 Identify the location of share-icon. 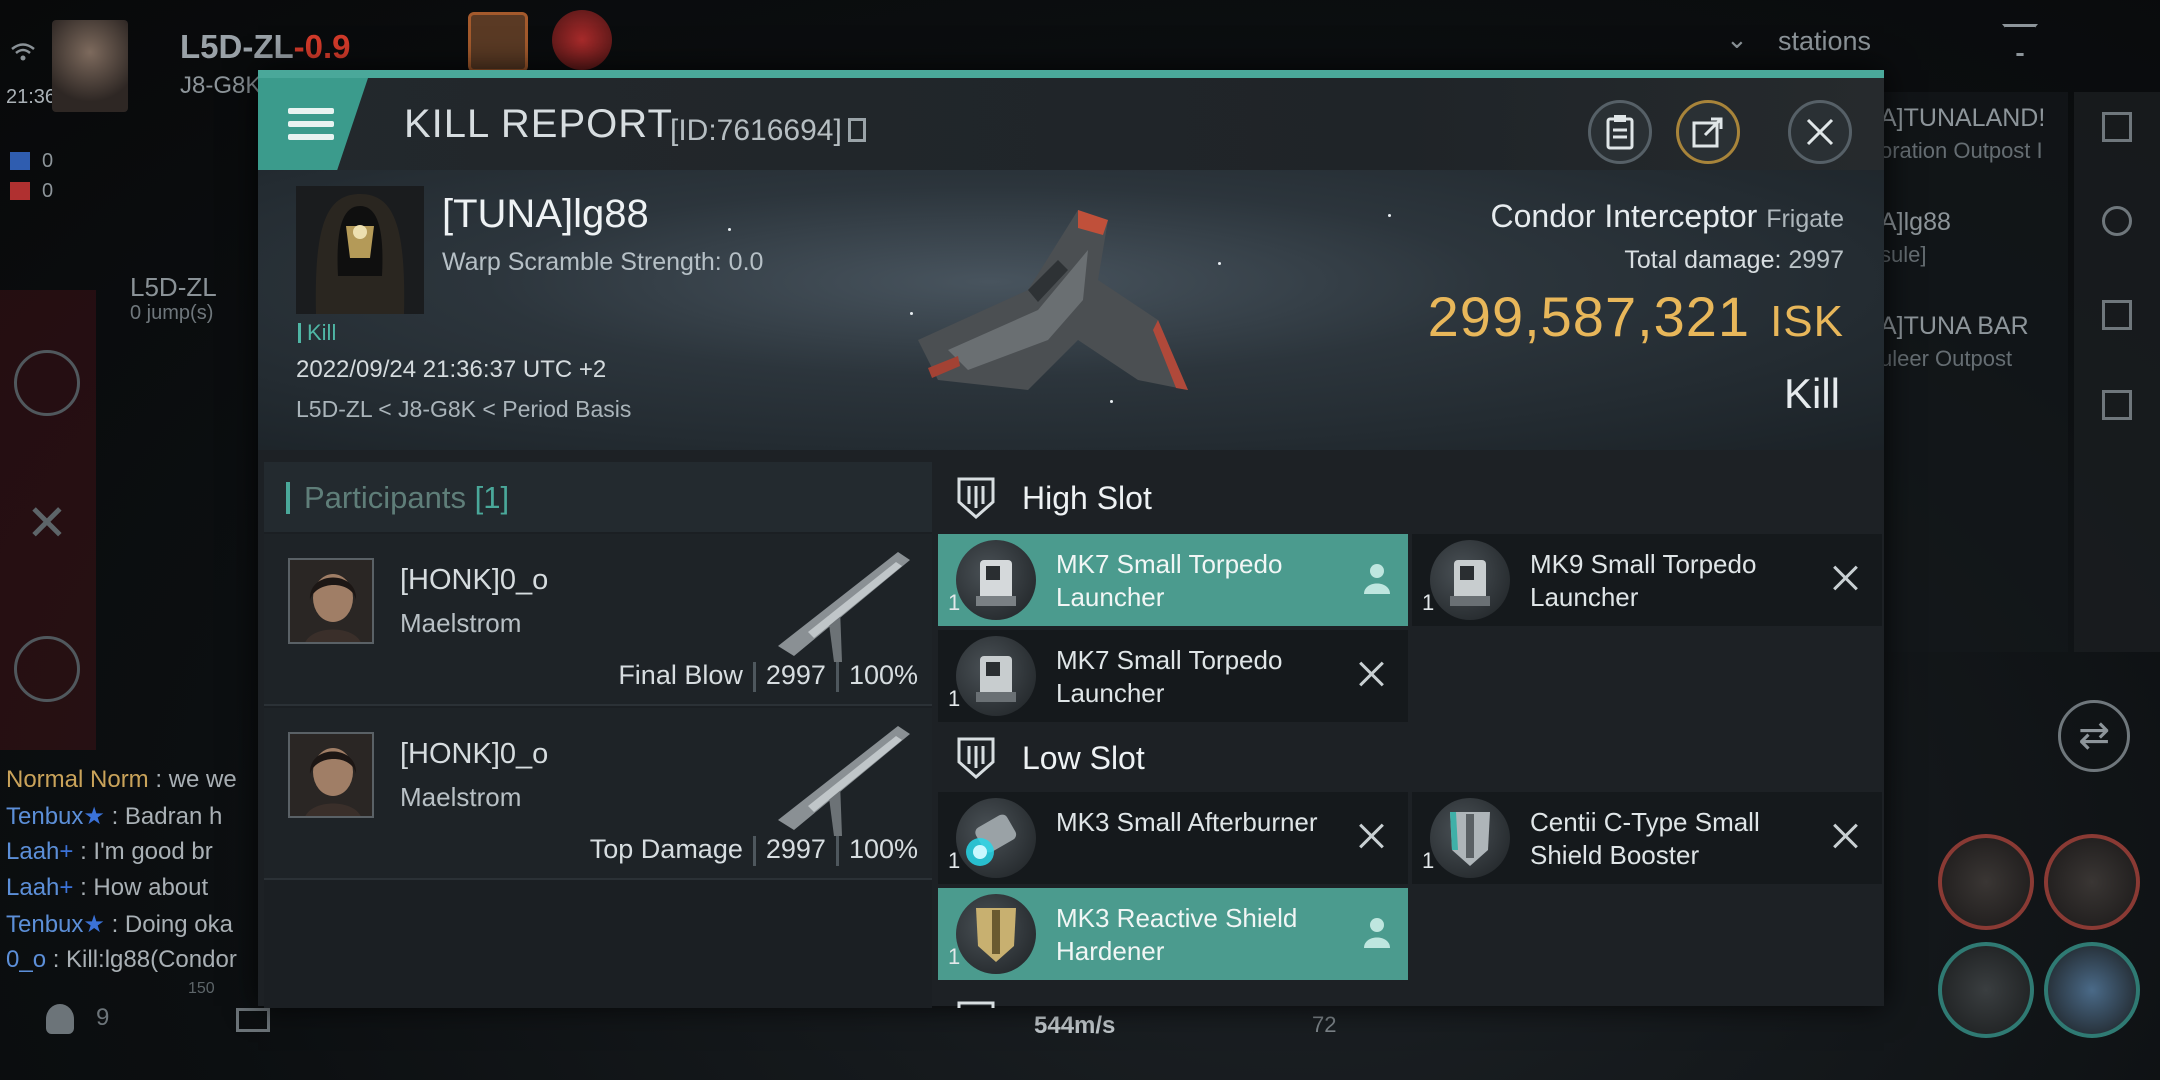
(1707, 132).